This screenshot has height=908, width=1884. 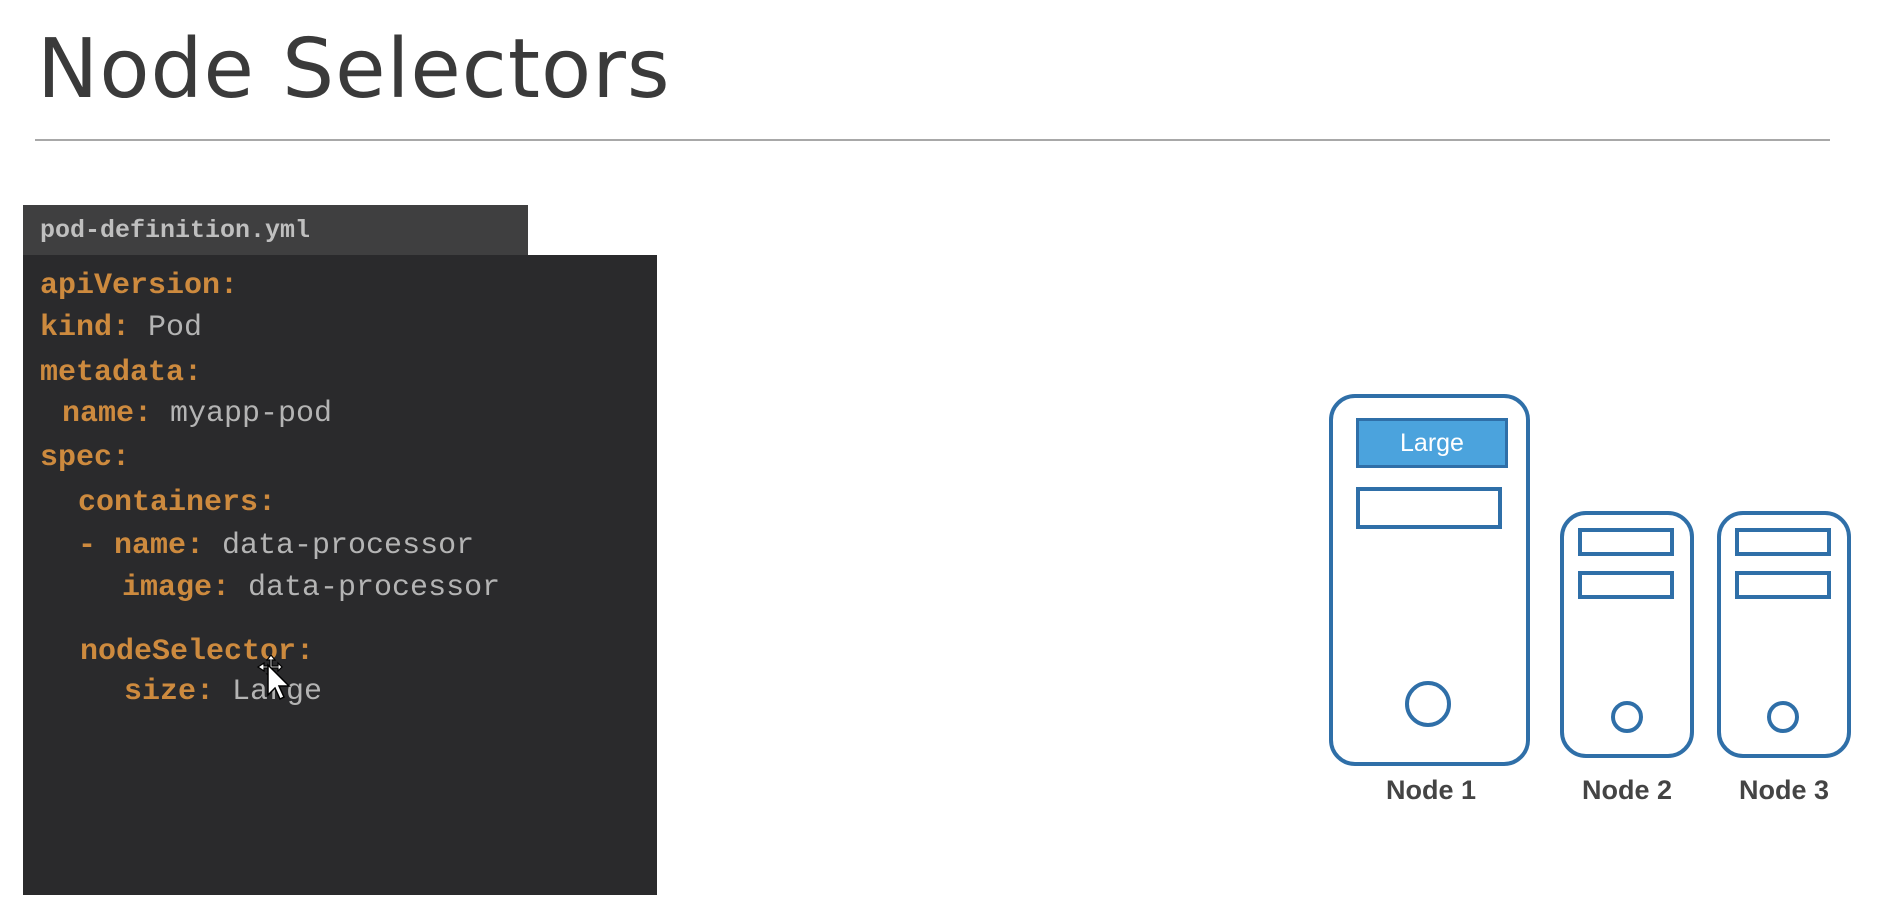 I want to click on node-label: Node 1, so click(x=1431, y=790).